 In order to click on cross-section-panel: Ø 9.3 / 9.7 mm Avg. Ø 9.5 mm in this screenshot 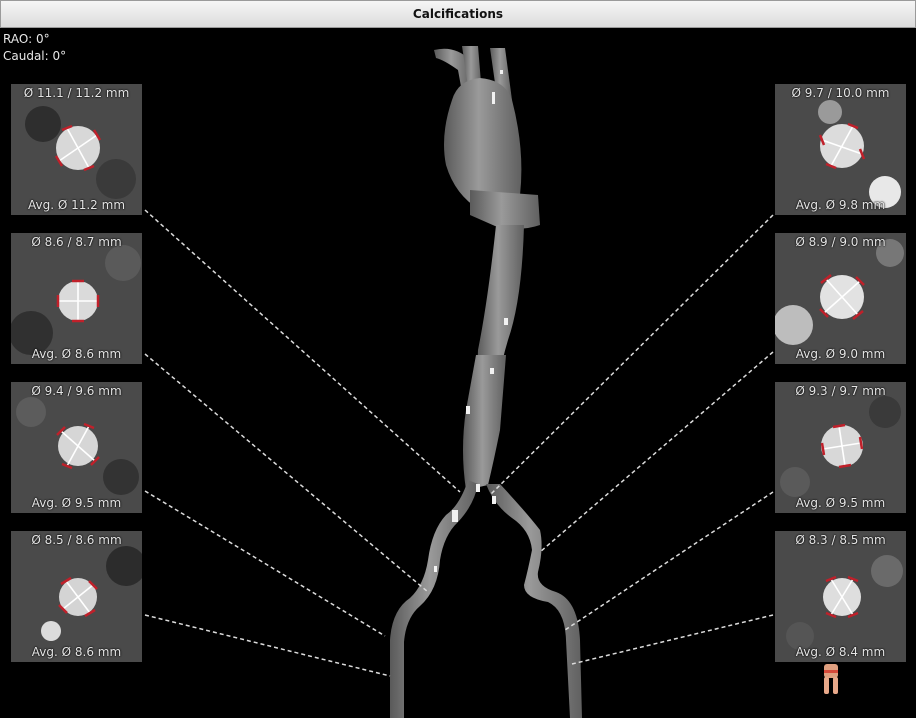, I will do `click(840, 447)`.